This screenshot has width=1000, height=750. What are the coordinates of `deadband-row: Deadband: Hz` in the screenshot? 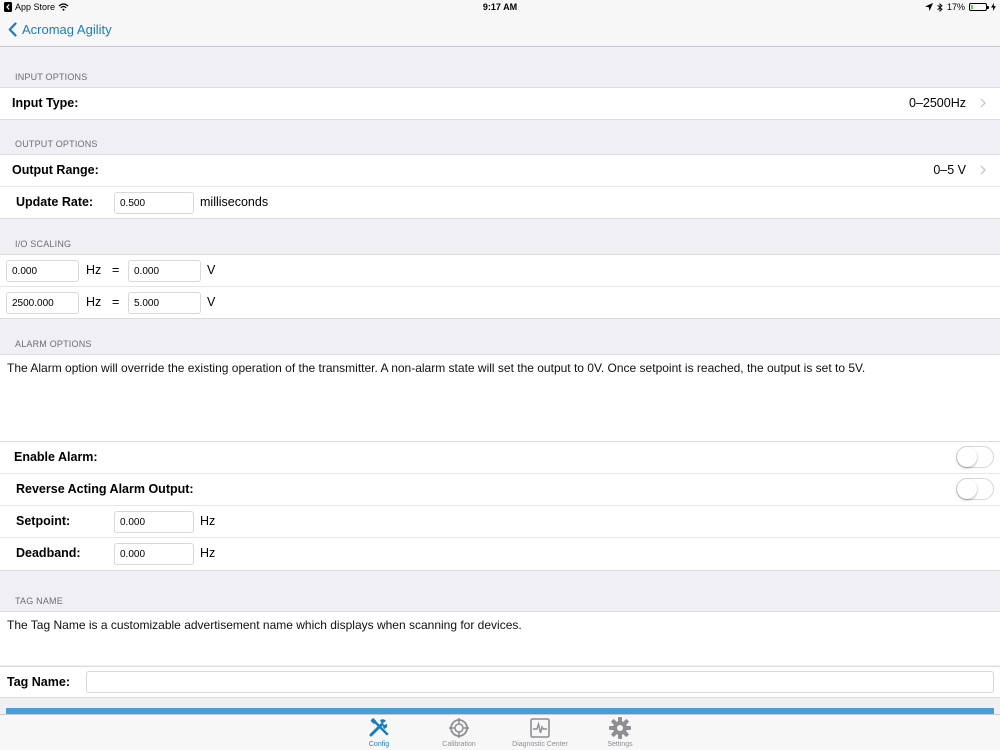 It's located at (500, 554).